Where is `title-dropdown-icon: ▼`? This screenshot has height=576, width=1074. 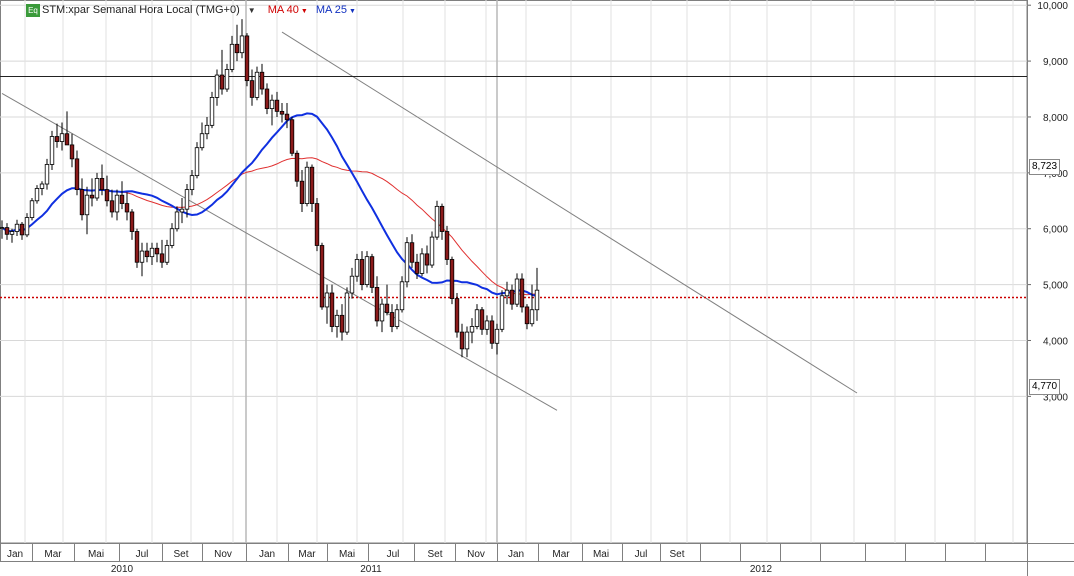 title-dropdown-icon: ▼ is located at coordinates (252, 10).